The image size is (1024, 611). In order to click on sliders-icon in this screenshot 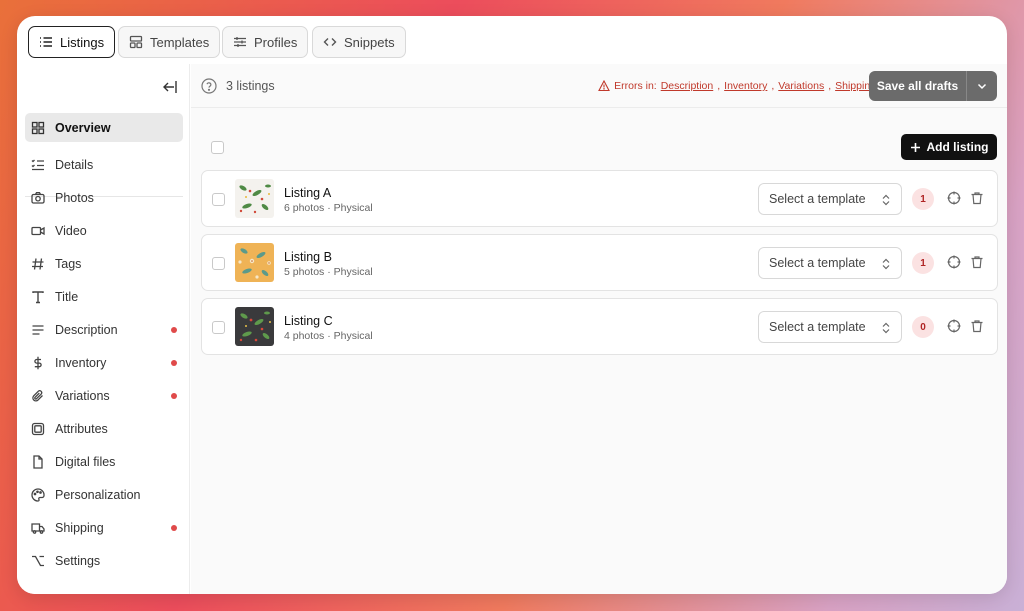, I will do `click(240, 42)`.